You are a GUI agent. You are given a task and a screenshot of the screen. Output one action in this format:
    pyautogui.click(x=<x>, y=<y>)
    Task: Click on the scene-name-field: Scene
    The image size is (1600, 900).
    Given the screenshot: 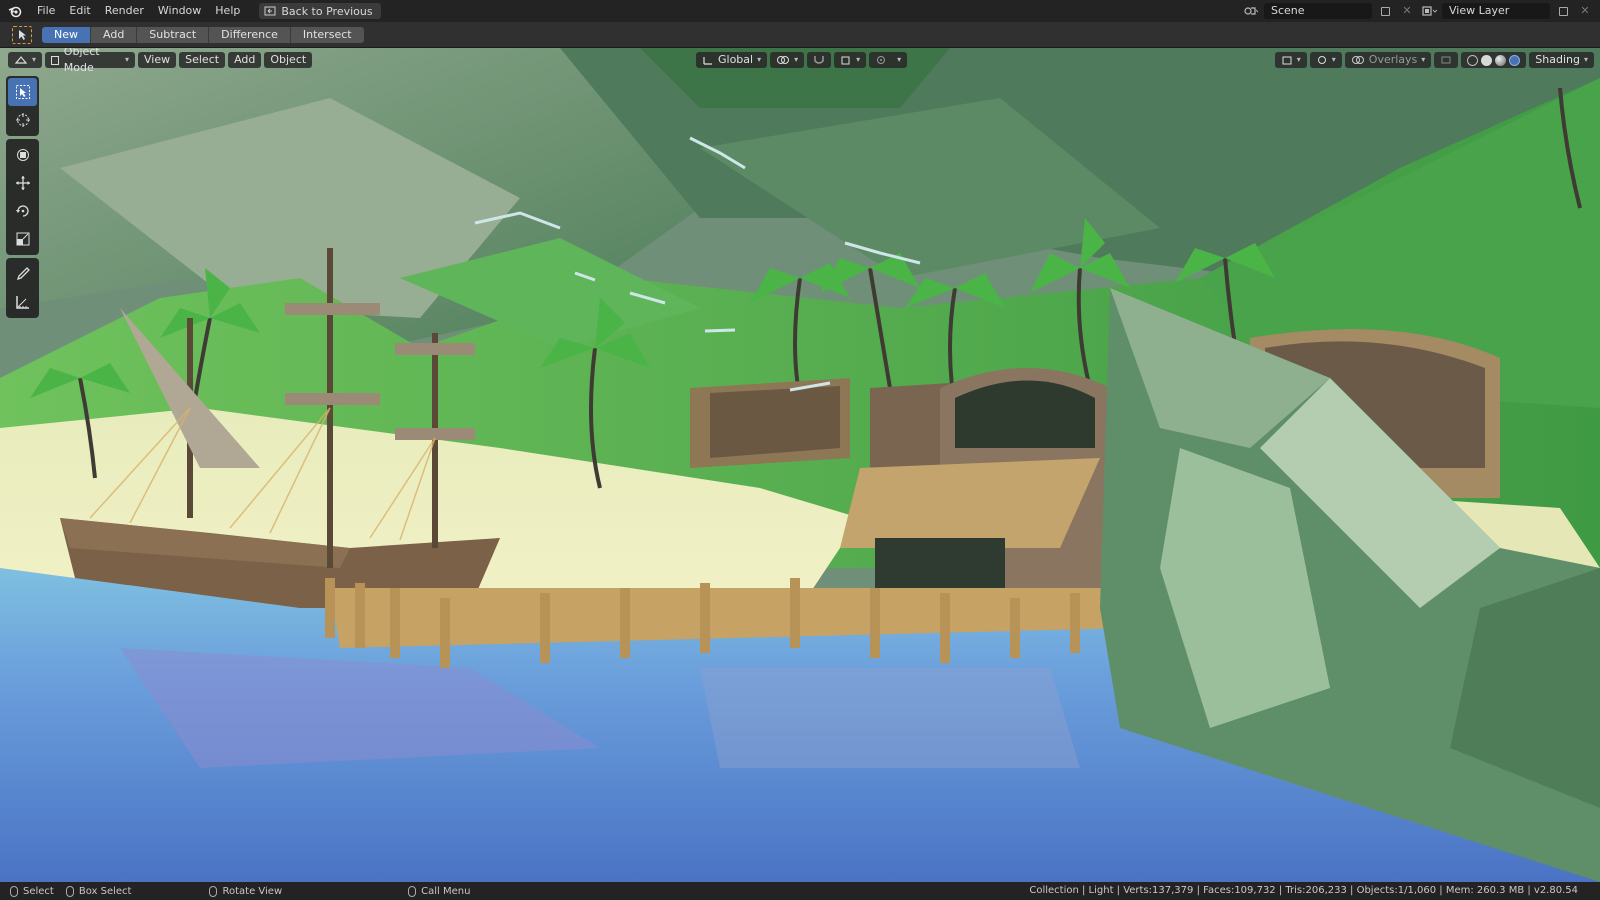 What is the action you would take?
    pyautogui.click(x=1318, y=11)
    